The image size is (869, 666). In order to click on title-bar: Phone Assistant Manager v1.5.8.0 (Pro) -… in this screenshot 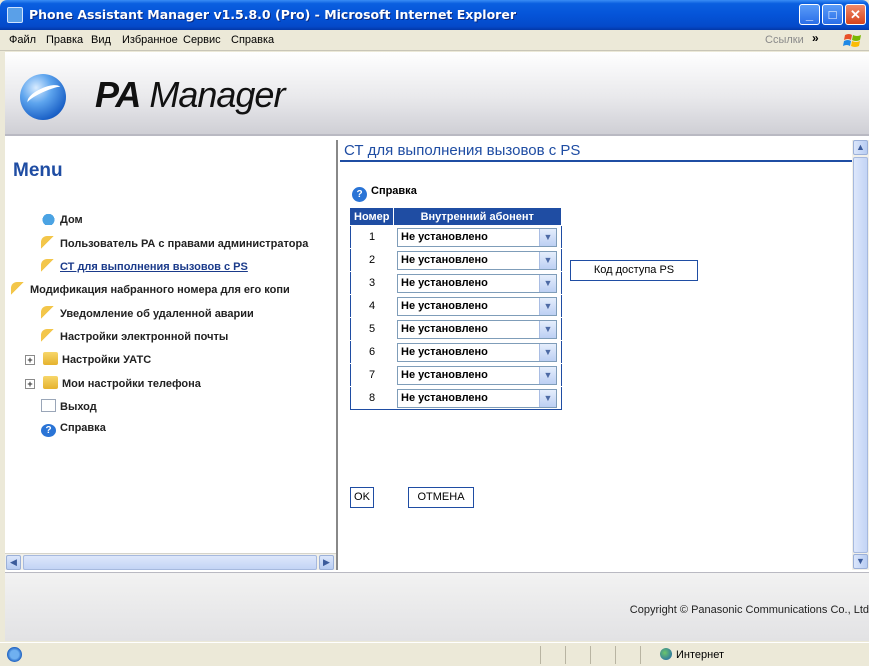, I will do `click(434, 15)`.